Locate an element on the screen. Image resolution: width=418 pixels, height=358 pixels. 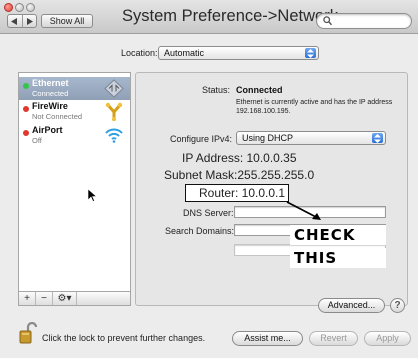
gear-menu-button: ⚙▾ is located at coordinates (65, 298).